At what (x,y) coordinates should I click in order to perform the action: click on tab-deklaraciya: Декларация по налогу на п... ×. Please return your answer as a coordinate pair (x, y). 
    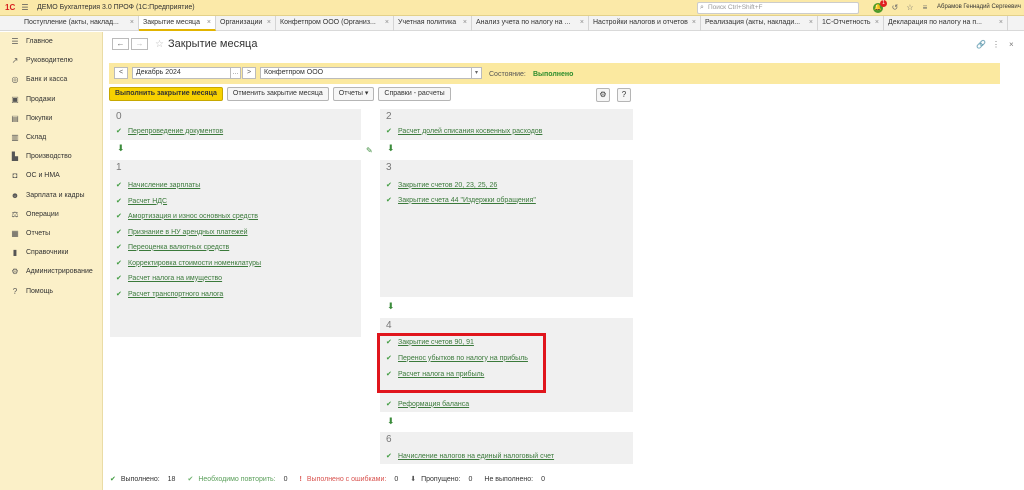
    Looking at the image, I should click on (946, 23).